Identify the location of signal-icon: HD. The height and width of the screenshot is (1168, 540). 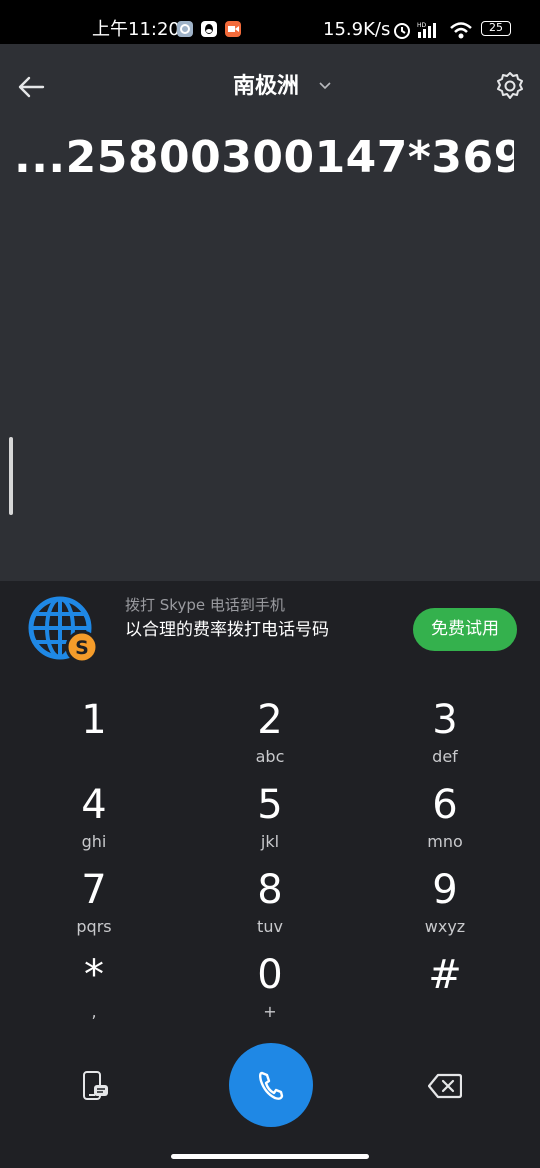
(426, 30).